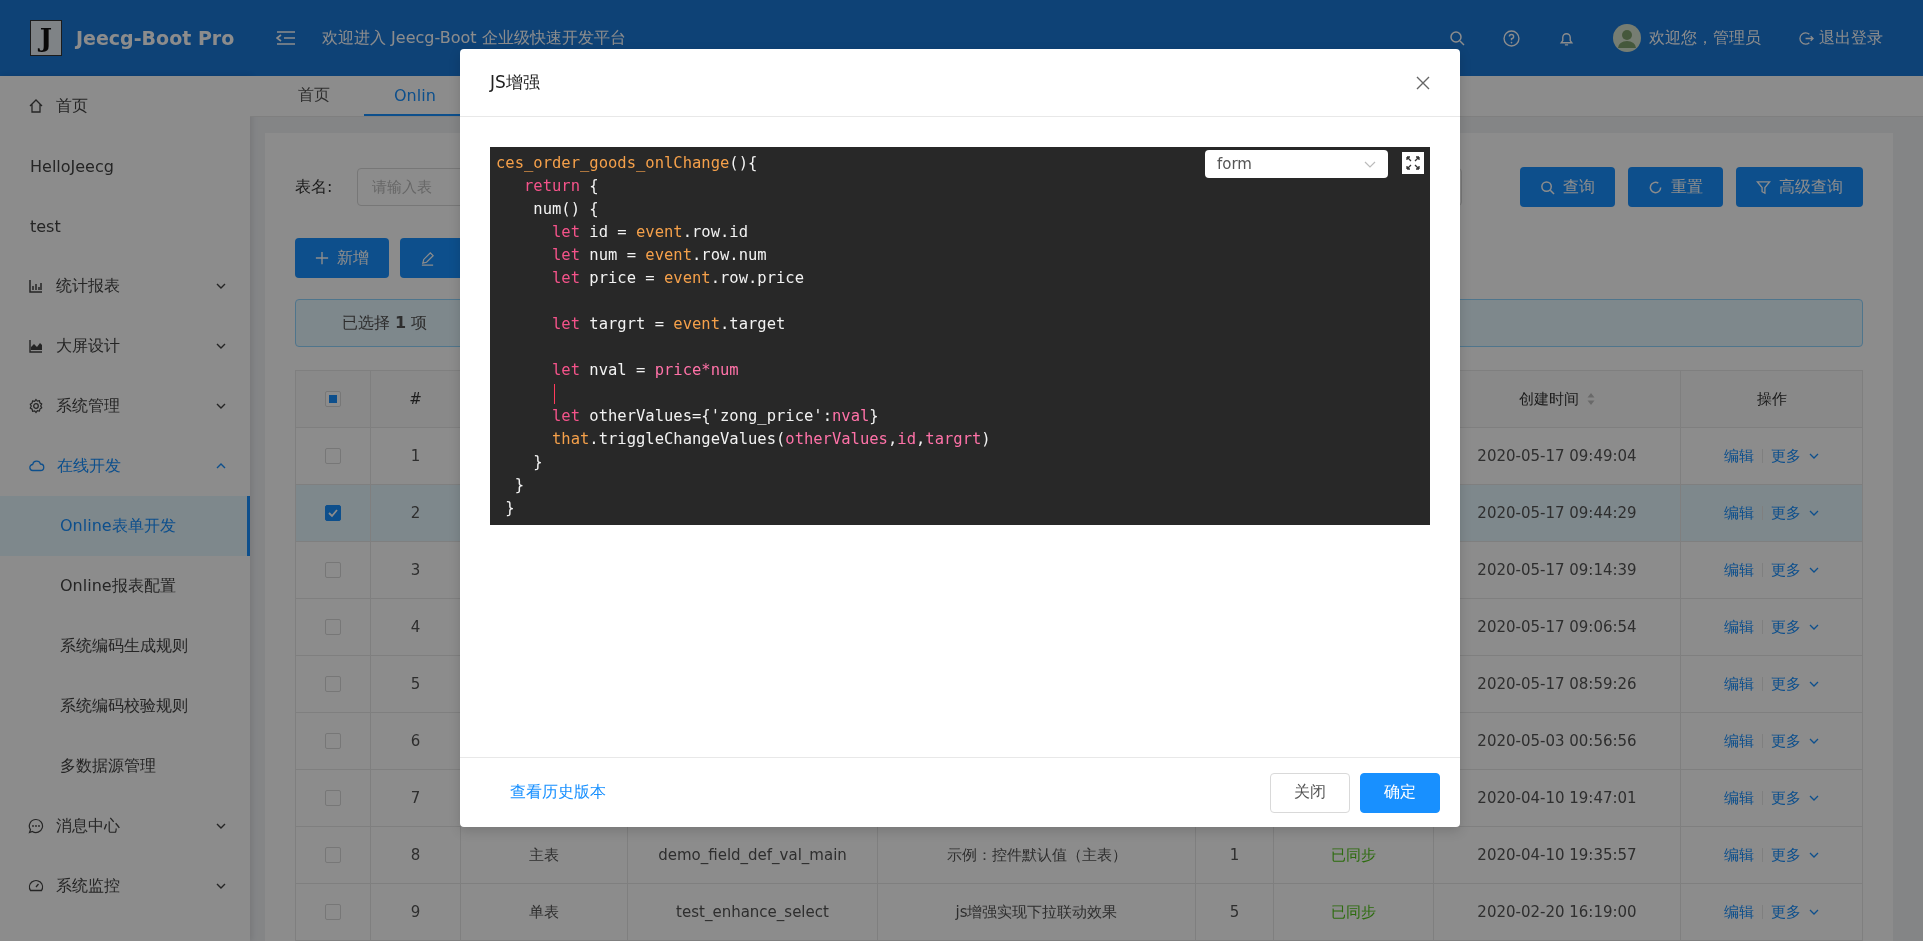  What do you see at coordinates (415, 912) in the screenshot?
I see `table-cell: 9` at bounding box center [415, 912].